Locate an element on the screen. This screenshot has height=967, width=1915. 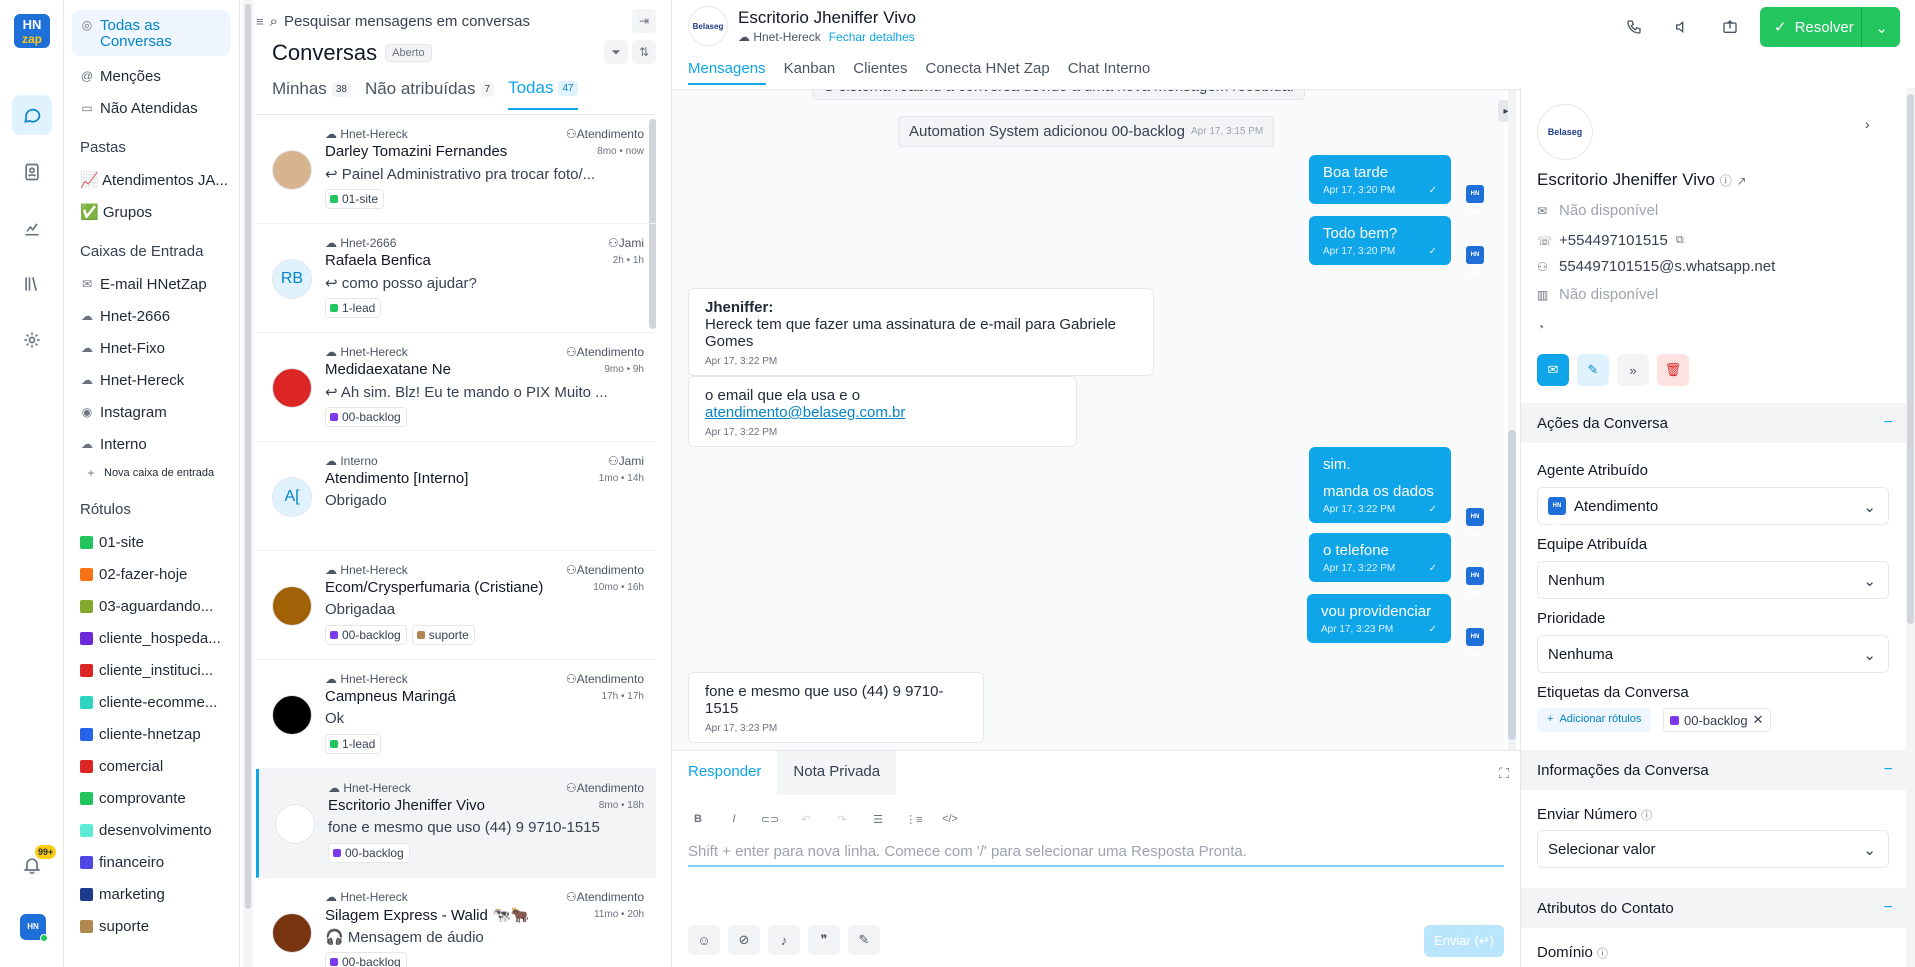
message-list-scrollbar is located at coordinates (1512, 420).